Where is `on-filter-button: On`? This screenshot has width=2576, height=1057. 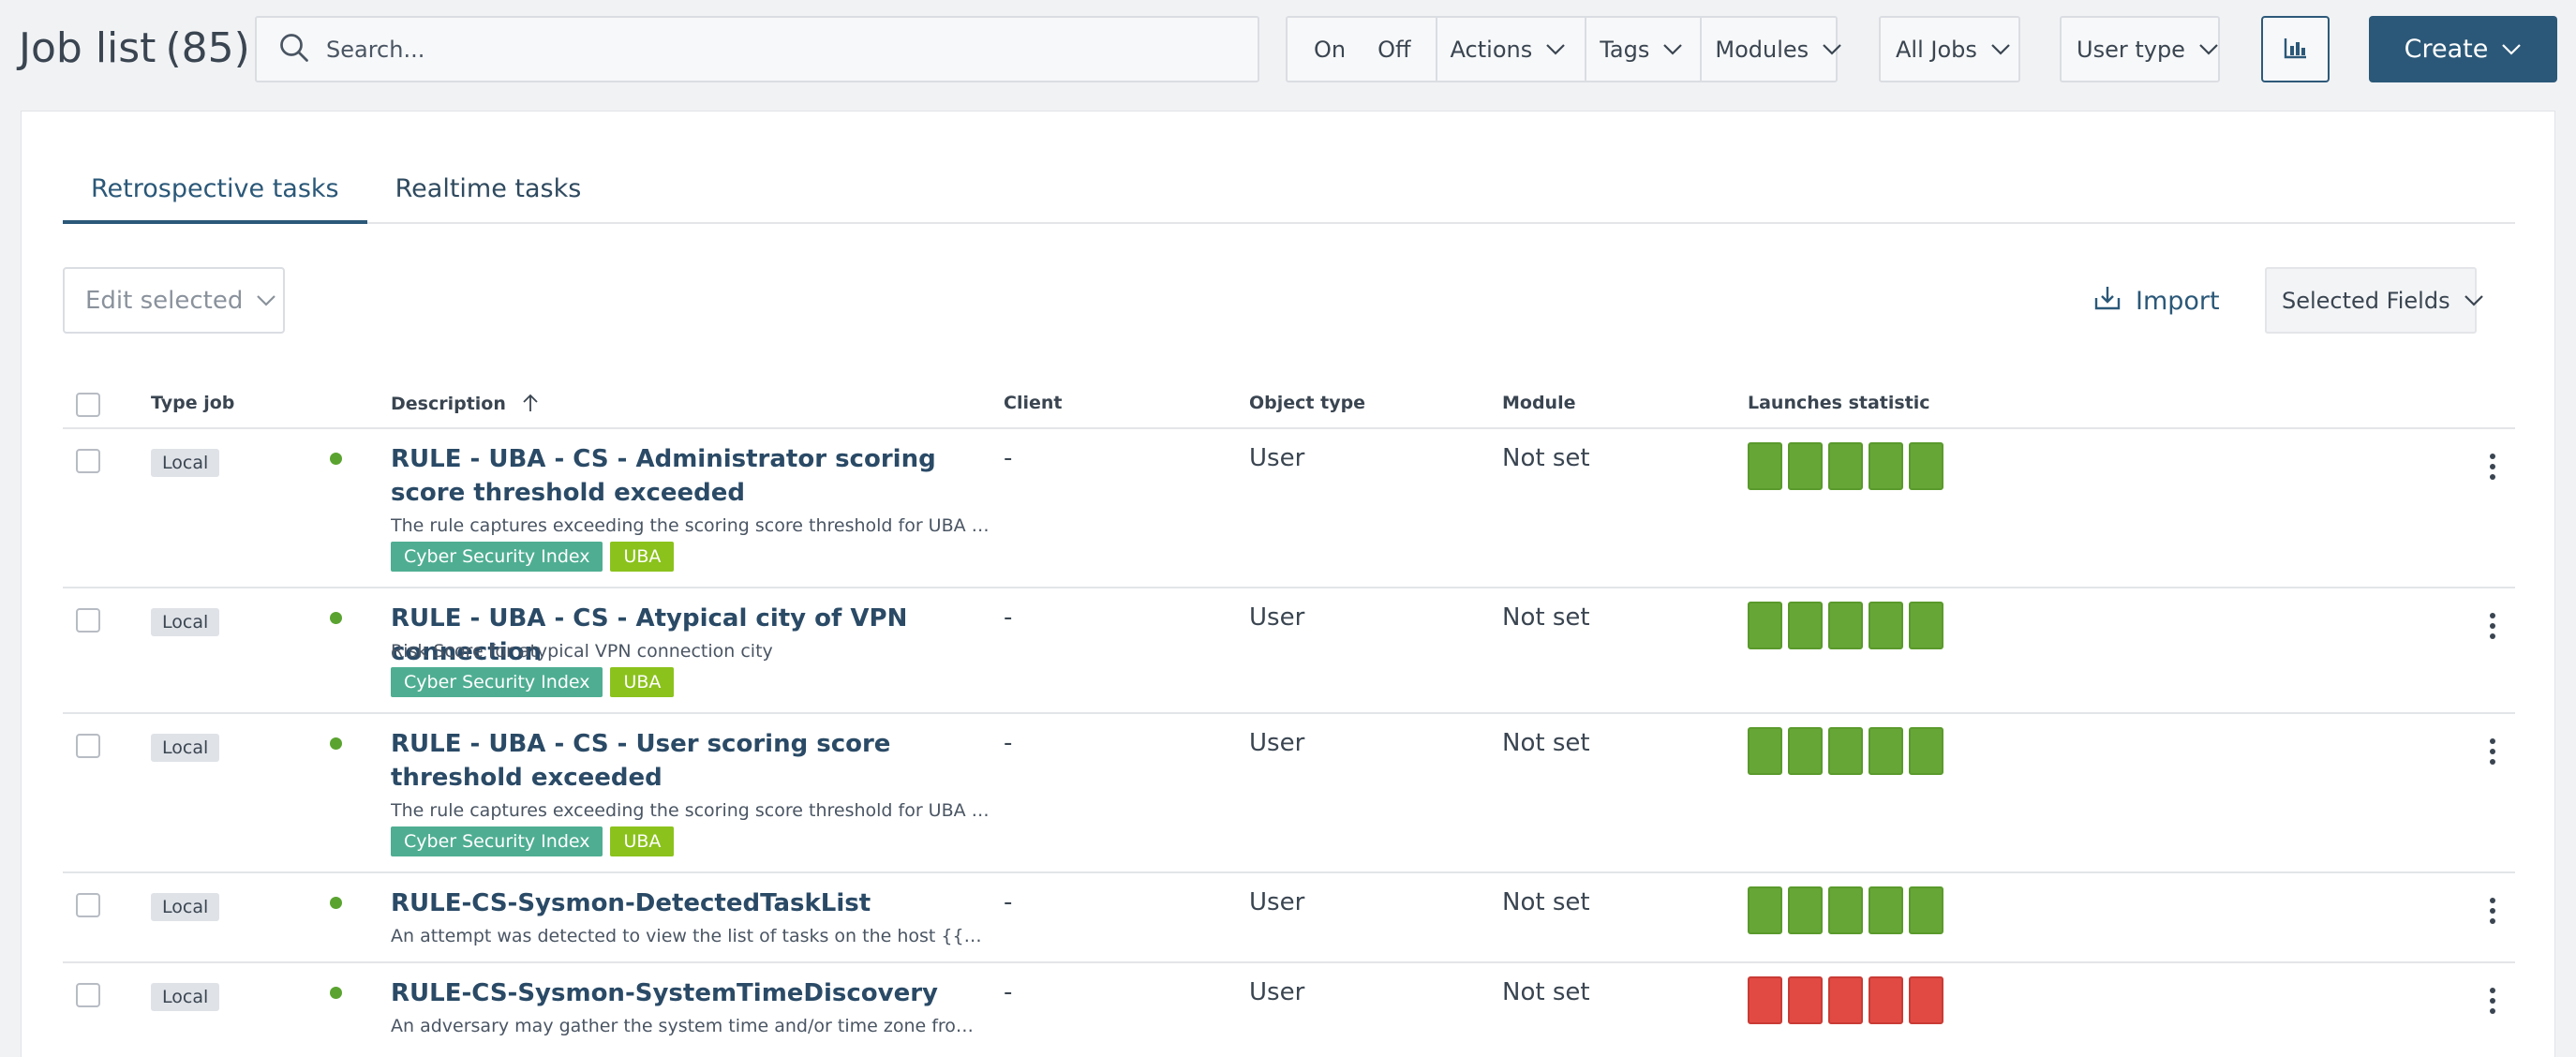 on-filter-button: On is located at coordinates (1327, 50).